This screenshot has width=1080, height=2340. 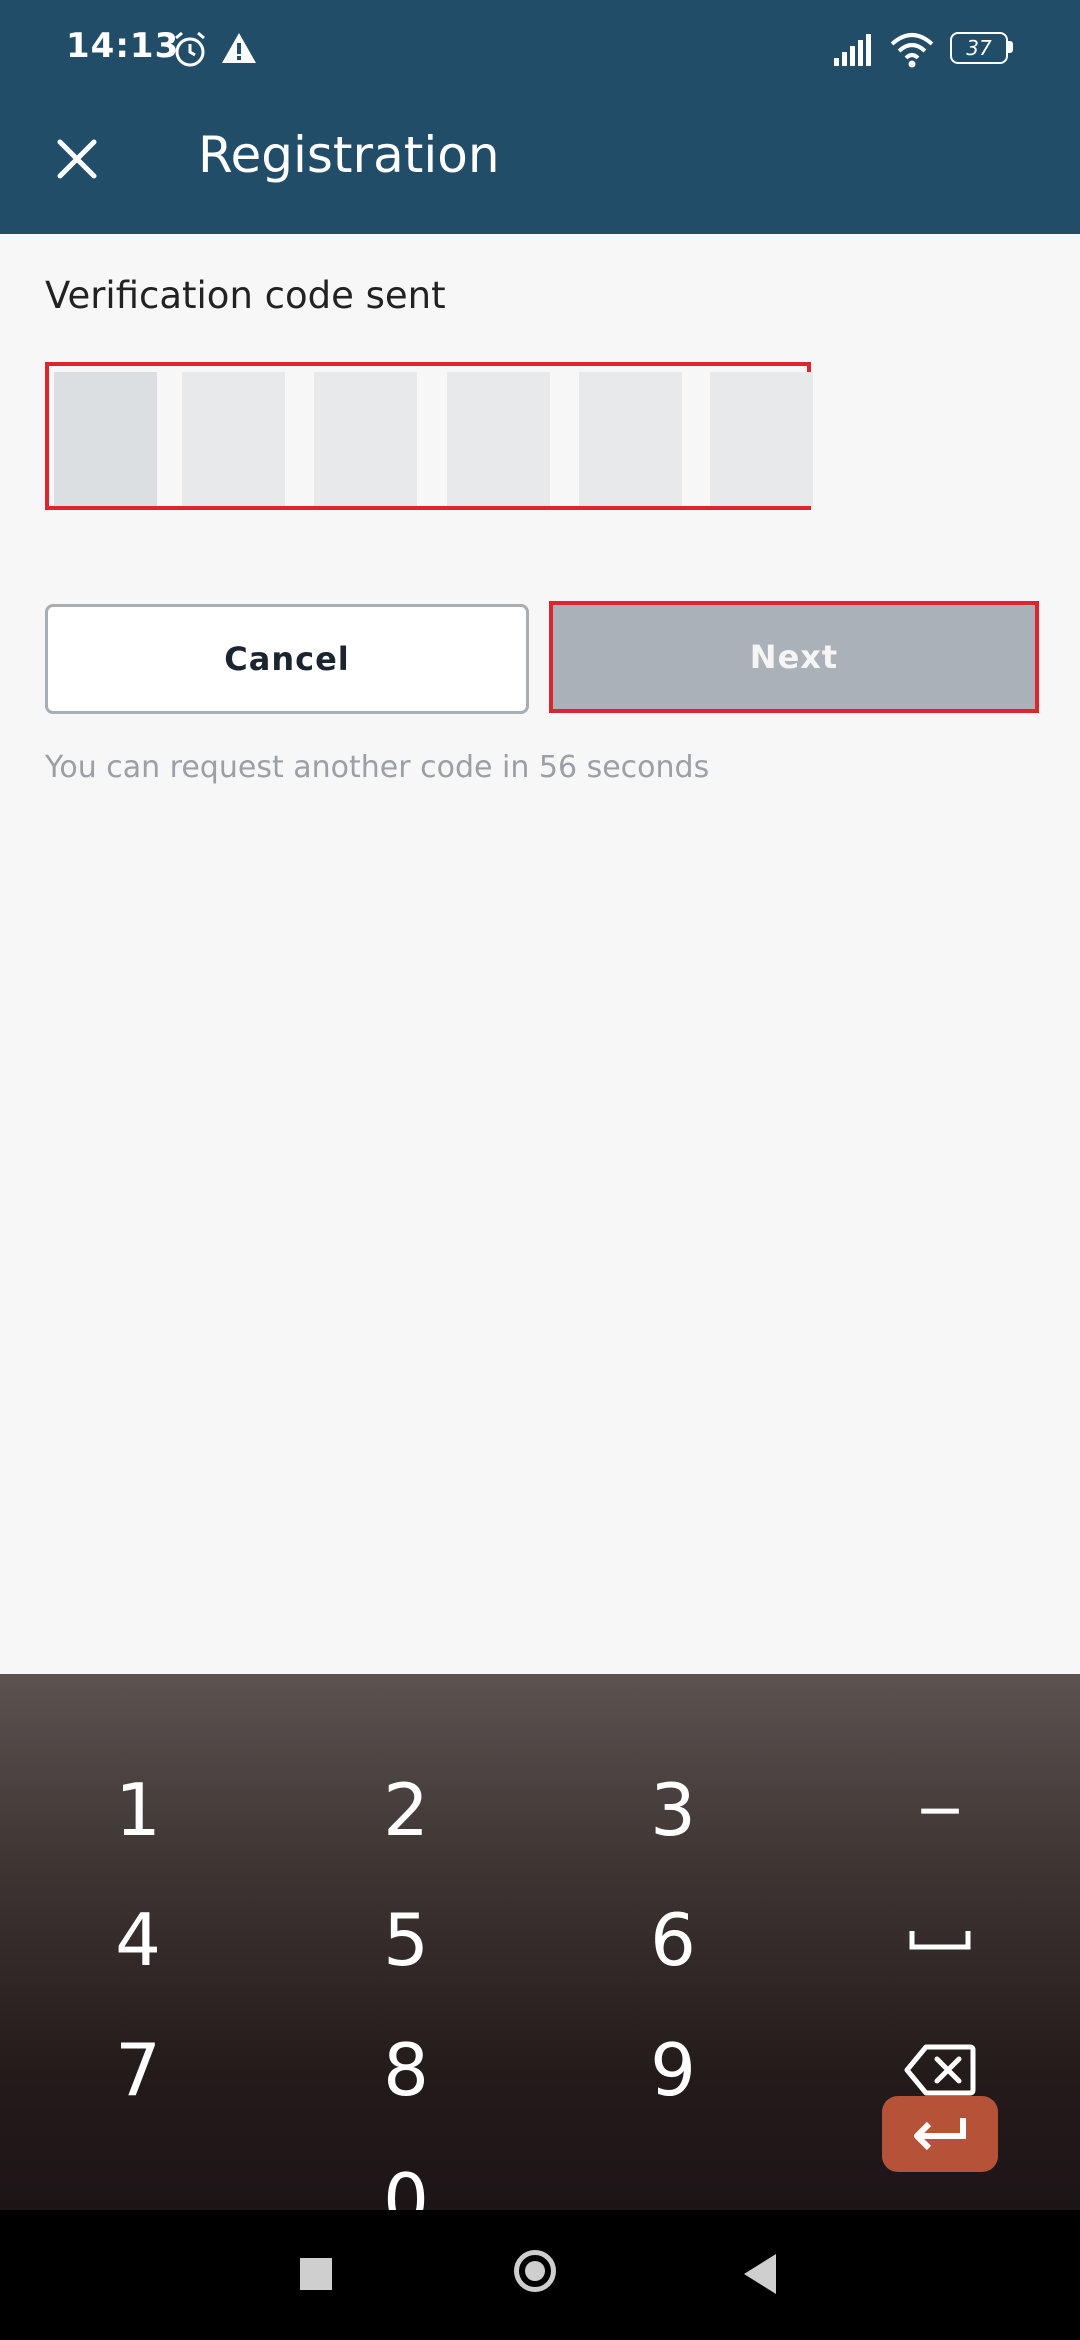 What do you see at coordinates (316, 2274) in the screenshot?
I see `recent-apps-icon` at bounding box center [316, 2274].